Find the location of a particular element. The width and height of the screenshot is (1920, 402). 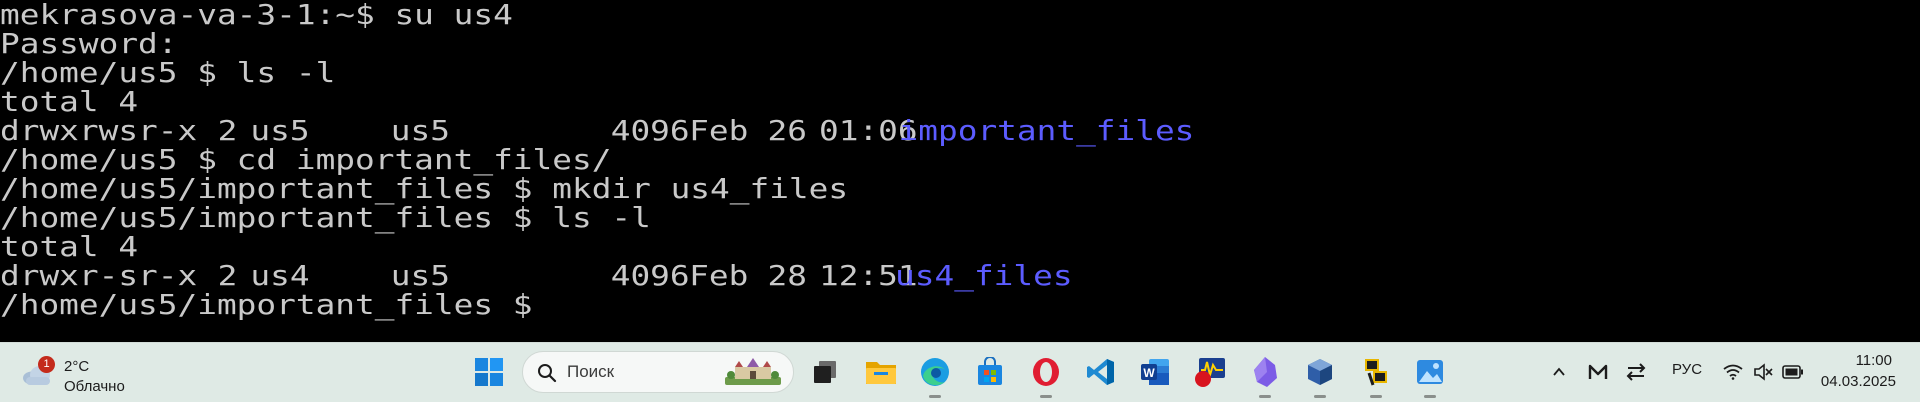

edge-button is located at coordinates (935, 375).